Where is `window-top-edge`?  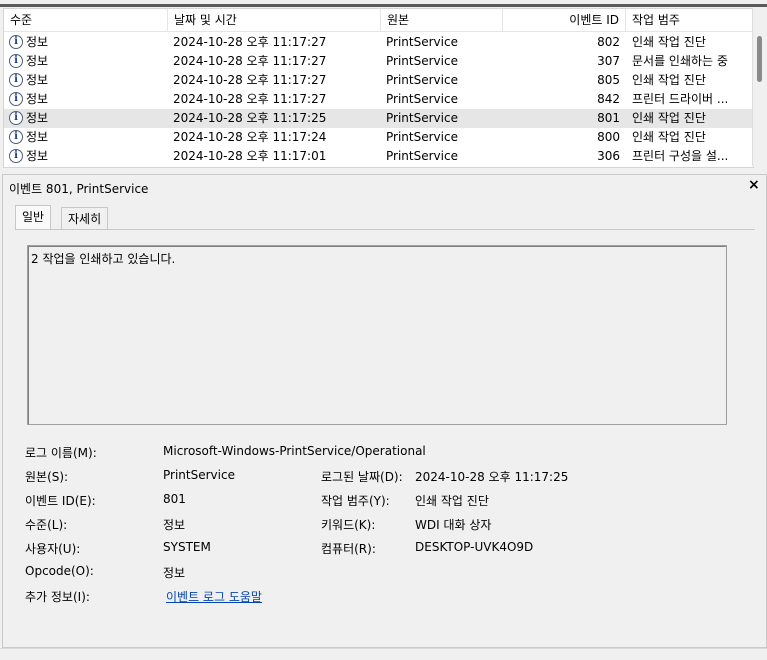 window-top-edge is located at coordinates (383, 5).